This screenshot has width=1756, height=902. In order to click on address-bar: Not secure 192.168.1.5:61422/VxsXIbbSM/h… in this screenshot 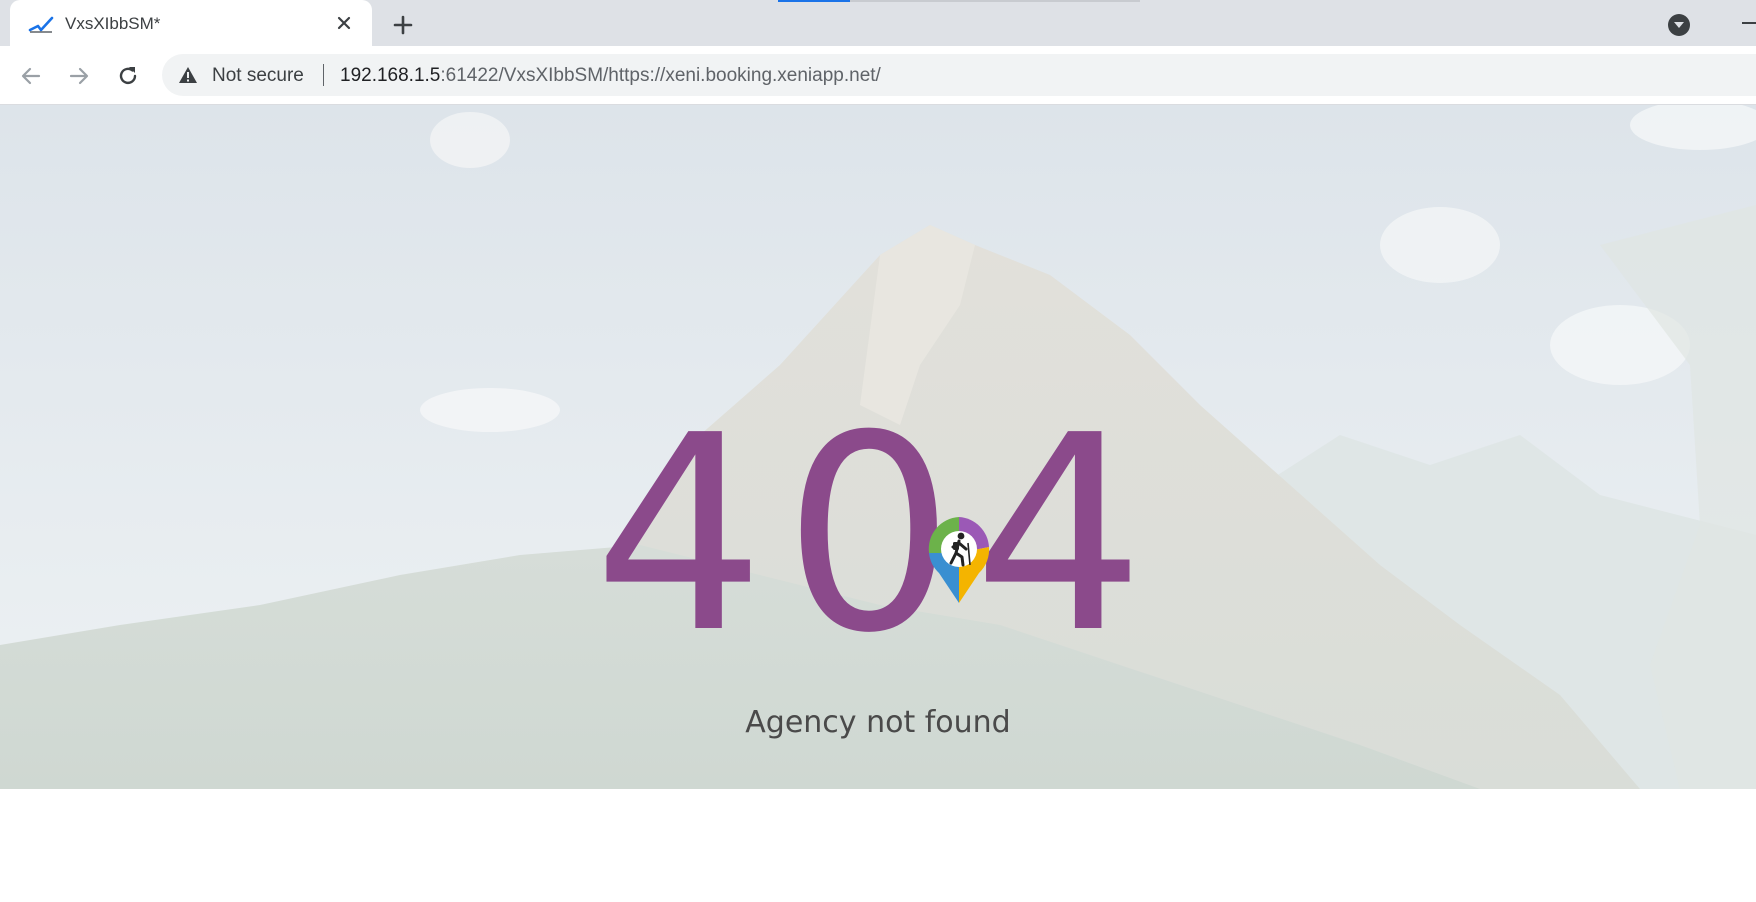, I will do `click(959, 75)`.